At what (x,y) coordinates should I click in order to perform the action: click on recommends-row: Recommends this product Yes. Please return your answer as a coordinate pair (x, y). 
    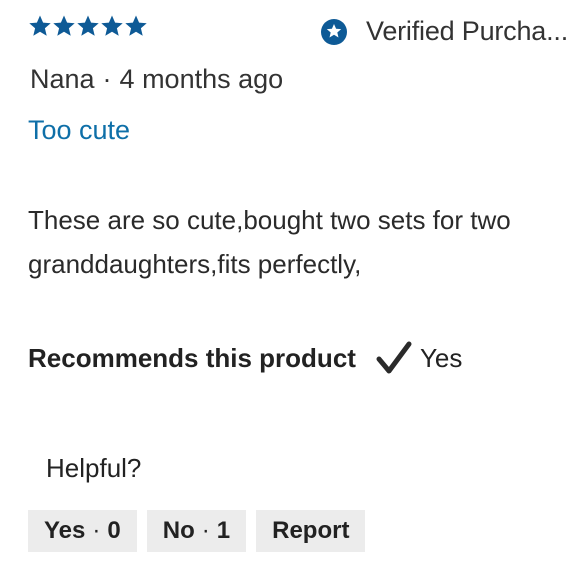
    Looking at the image, I should click on (245, 358).